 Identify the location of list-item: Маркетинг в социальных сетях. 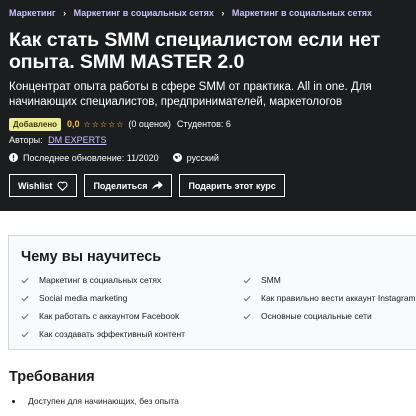
(91, 280).